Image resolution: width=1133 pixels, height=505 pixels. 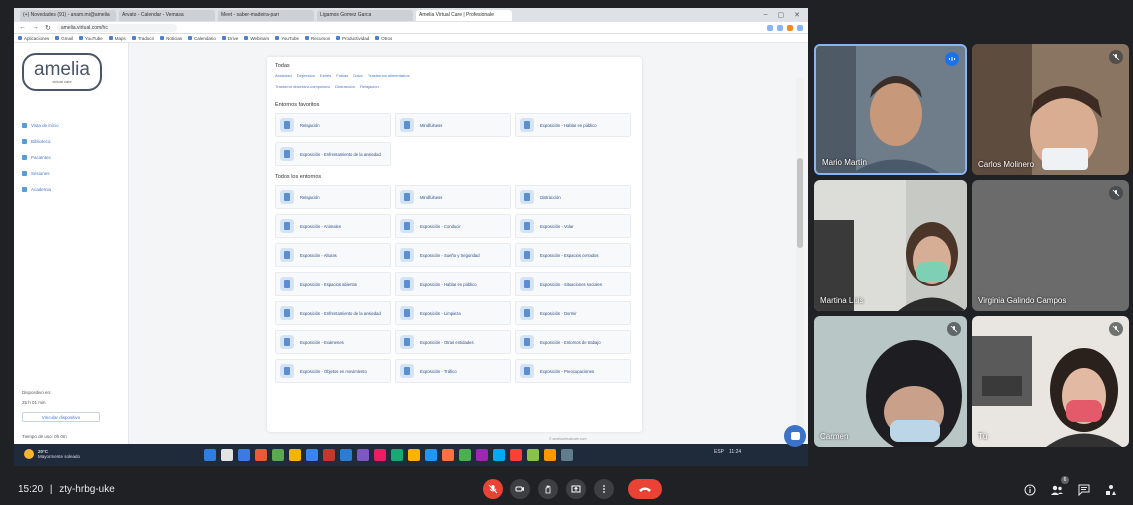 I want to click on participant-tile: Mario Martín, so click(x=890, y=109).